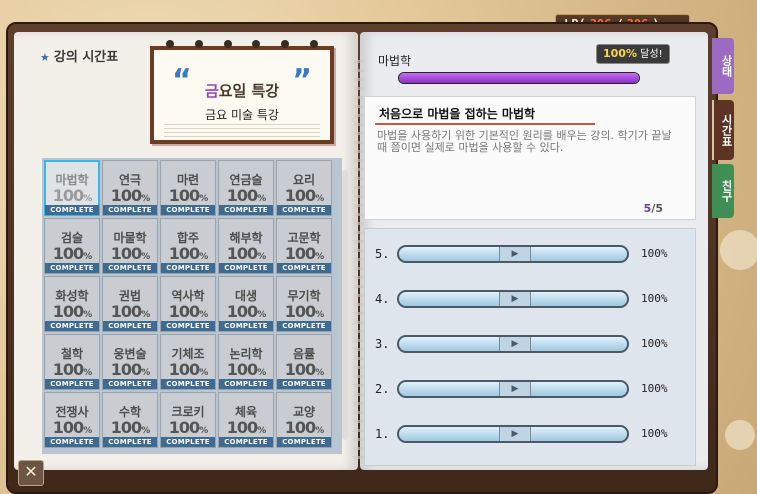 The image size is (757, 494). I want to click on subject-cell: 연극 100% COMPLETE, so click(130, 188).